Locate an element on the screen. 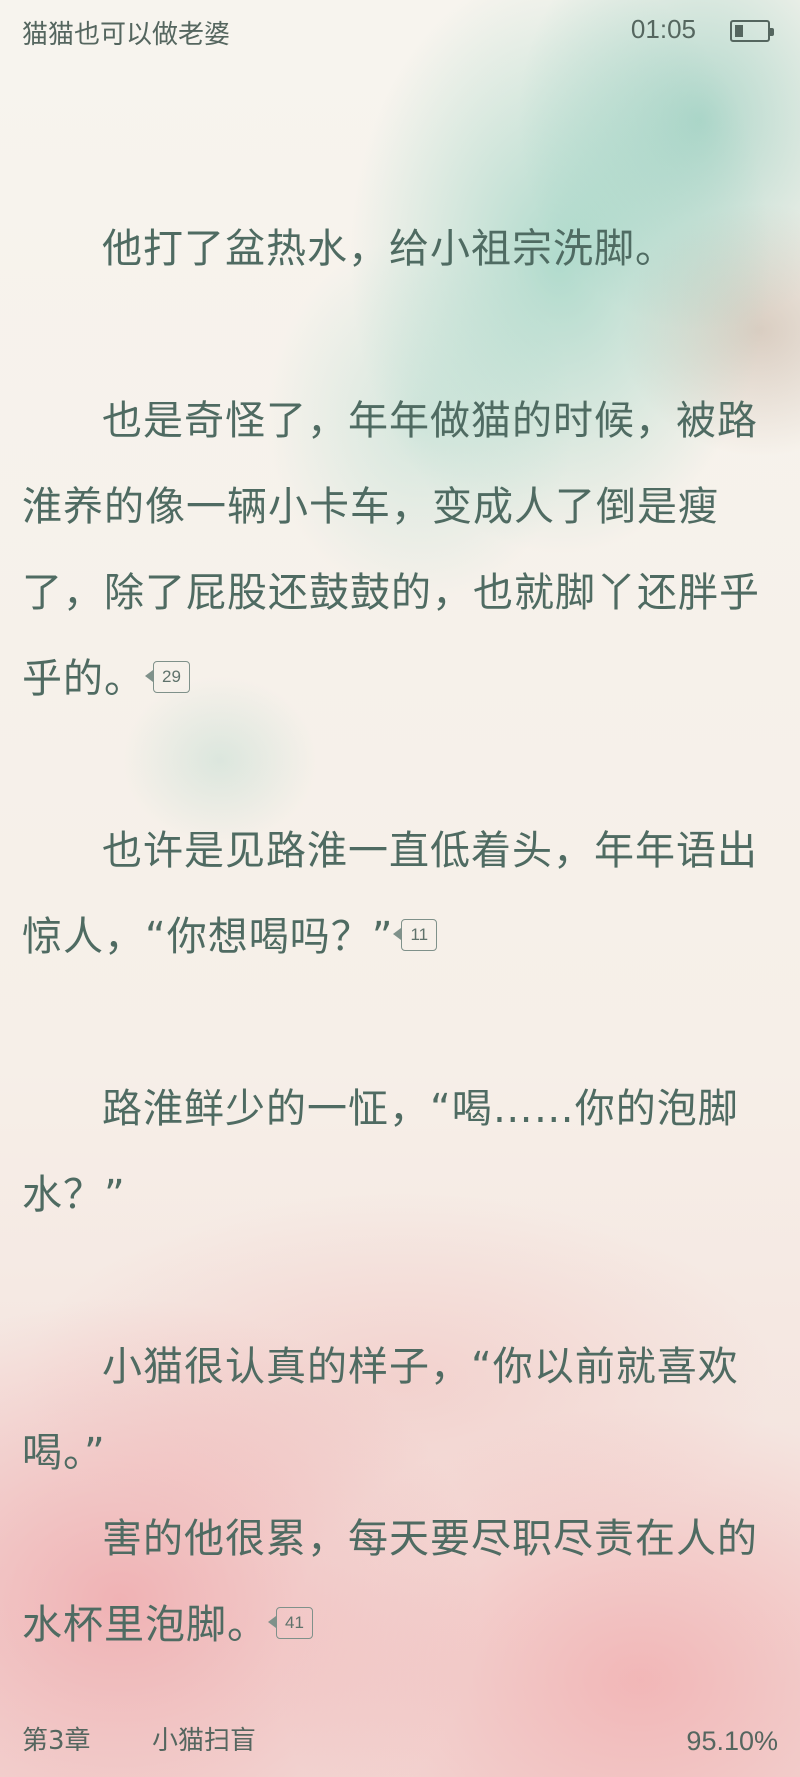 The image size is (800, 1777). reader-footer: 第3章 小猫扫盲 95.10% is located at coordinates (400, 1745).